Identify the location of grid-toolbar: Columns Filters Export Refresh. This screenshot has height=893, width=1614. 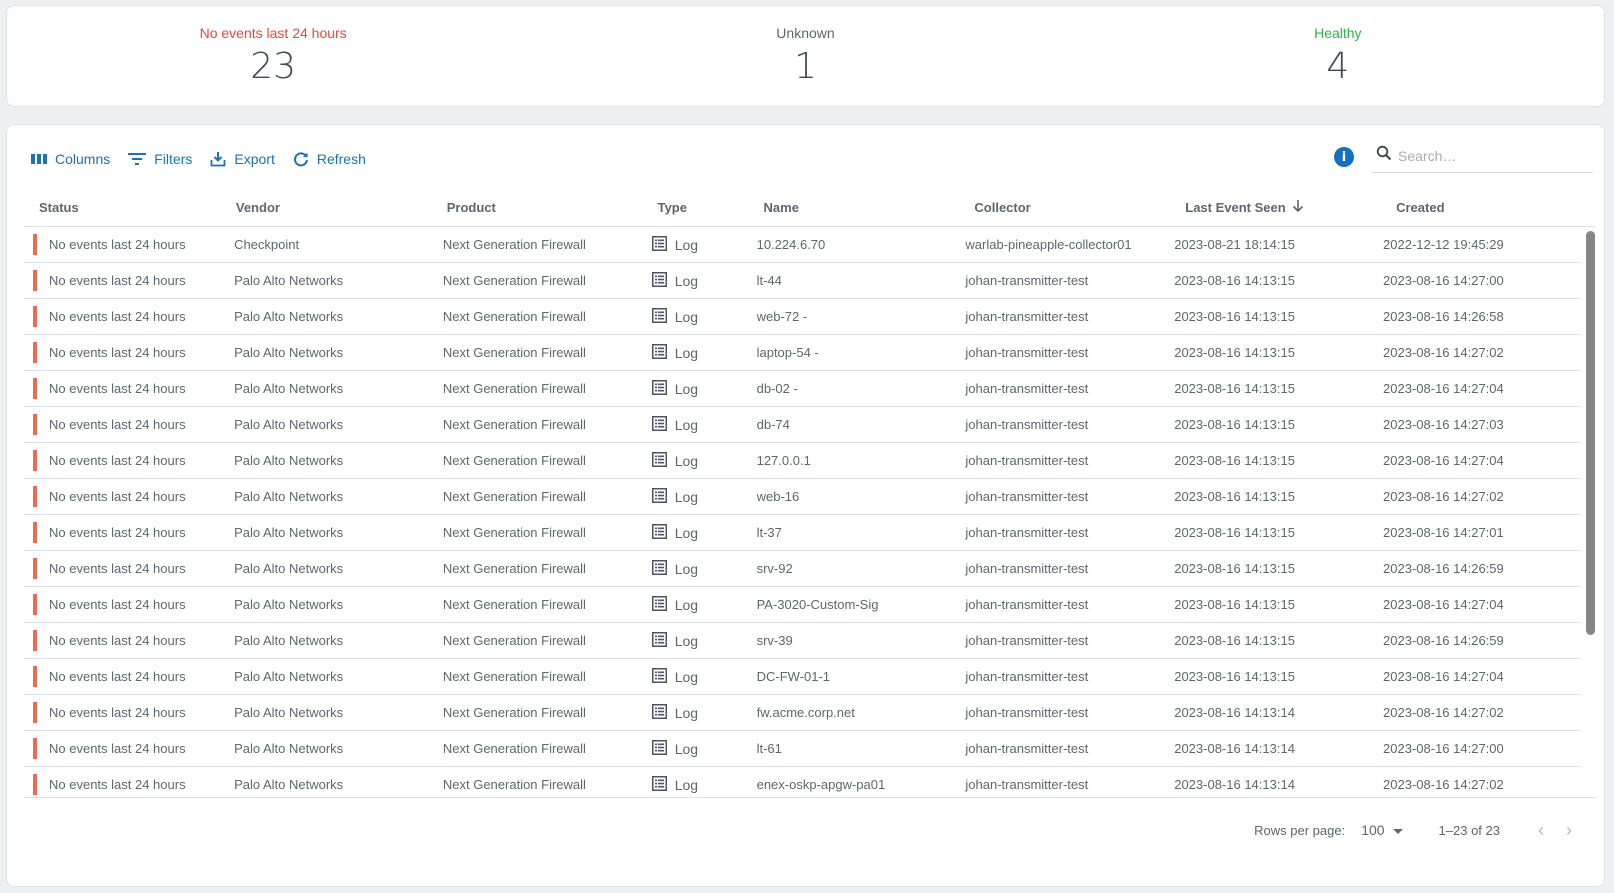
(207, 159).